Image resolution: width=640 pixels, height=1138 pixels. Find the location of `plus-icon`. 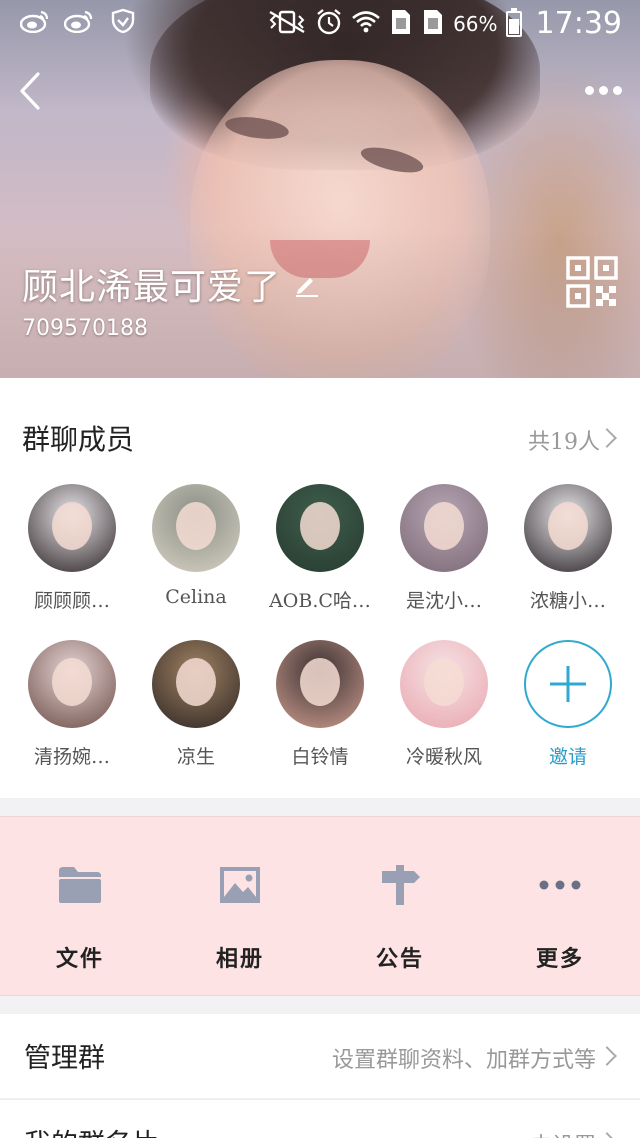

plus-icon is located at coordinates (568, 684).